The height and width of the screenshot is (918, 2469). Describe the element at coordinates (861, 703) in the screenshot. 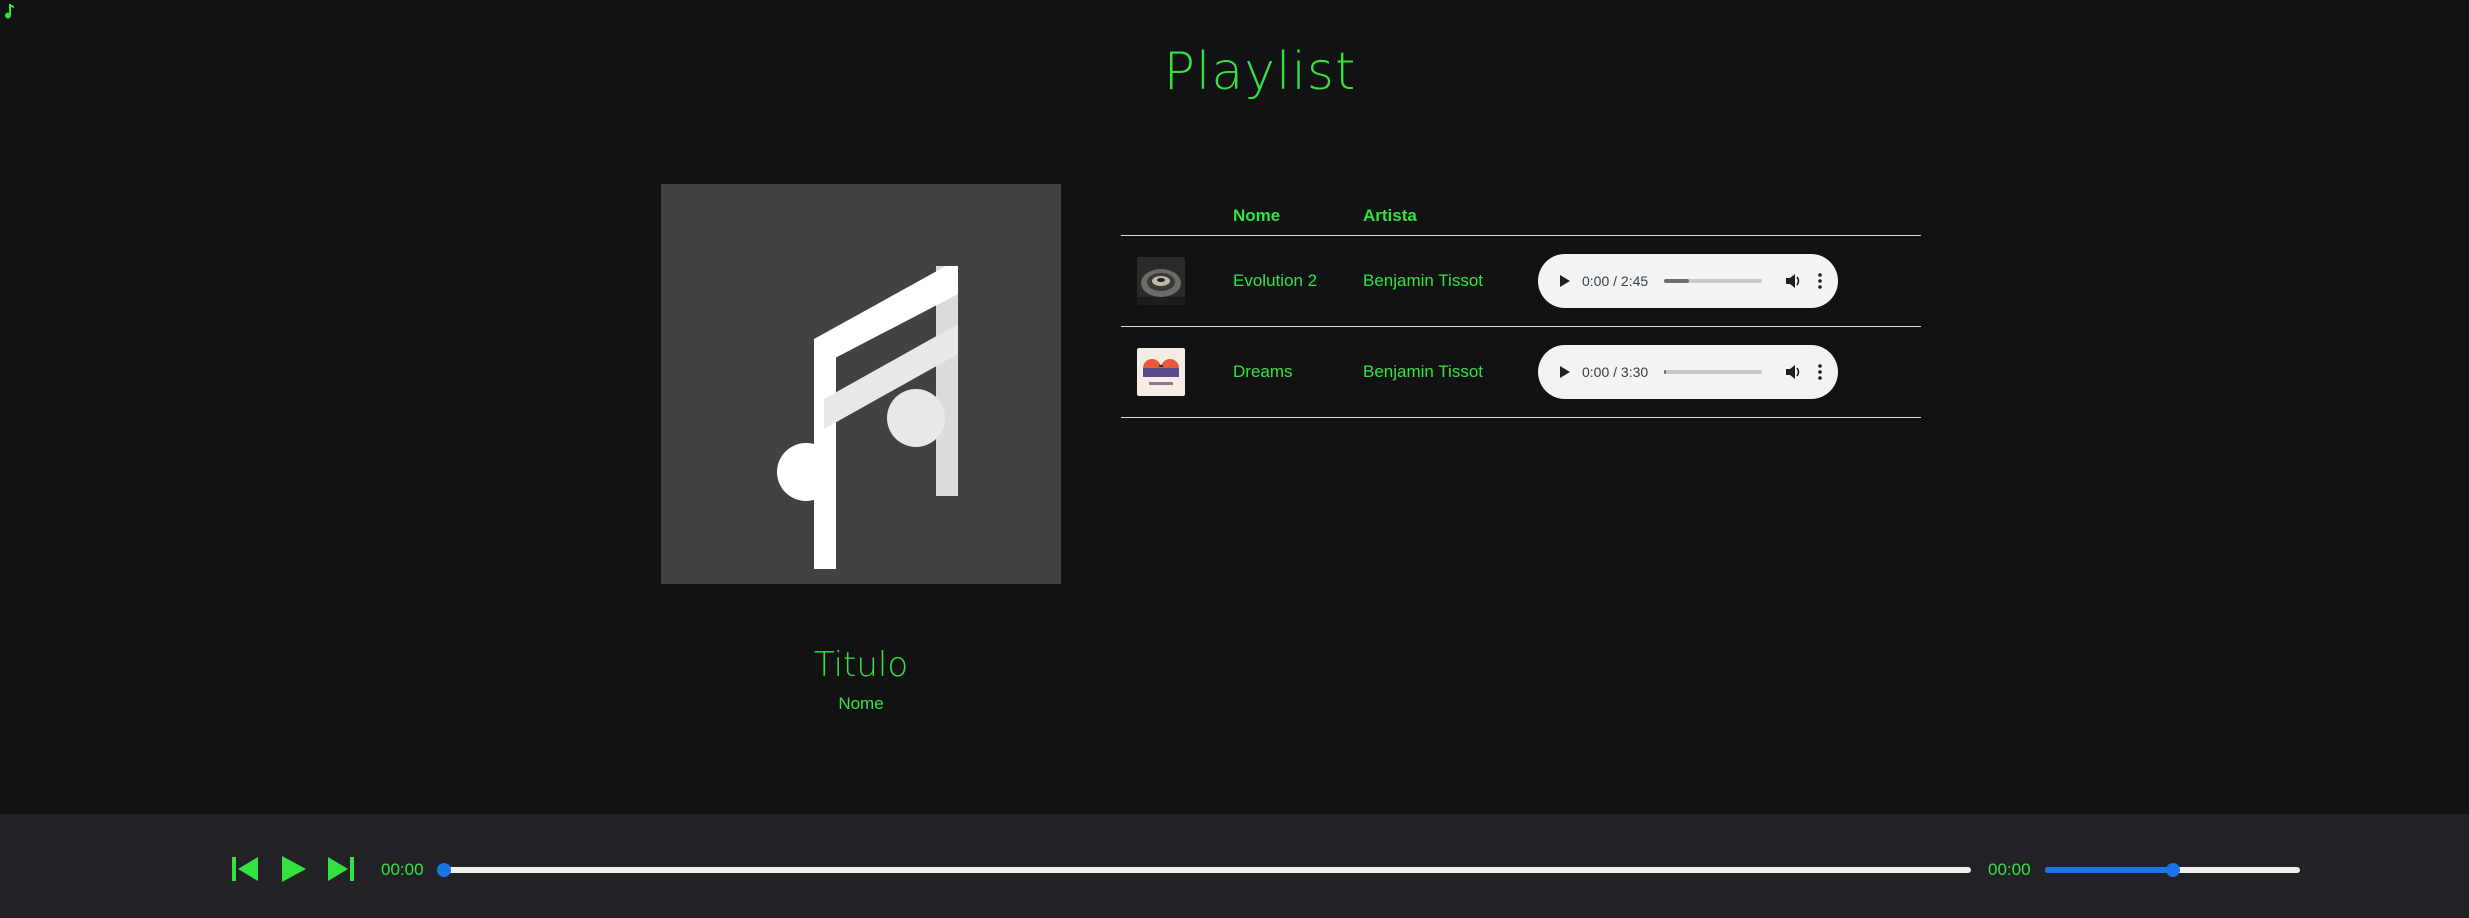

I see `now-playing-name: Nome` at that location.